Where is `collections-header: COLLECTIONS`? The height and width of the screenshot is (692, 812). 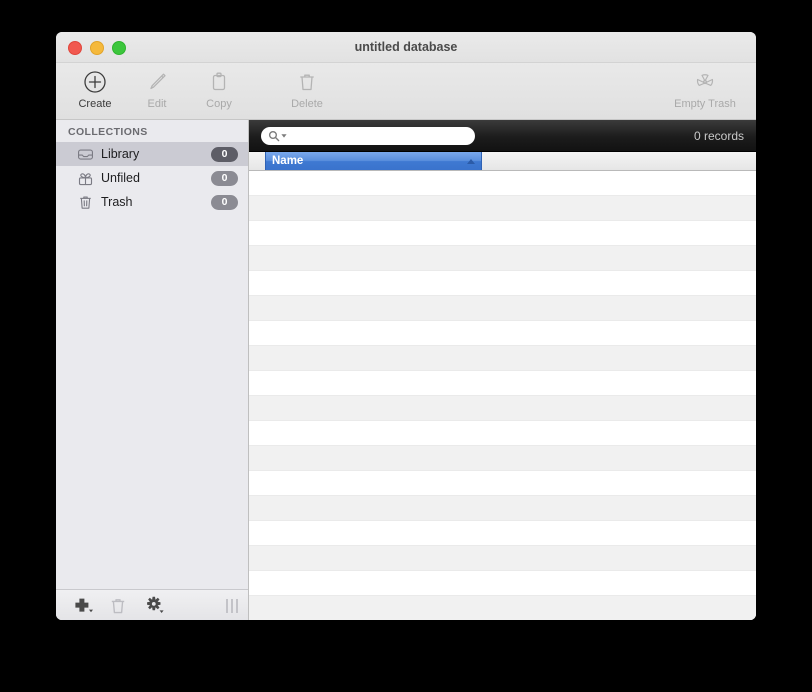 collections-header: COLLECTIONS is located at coordinates (108, 132).